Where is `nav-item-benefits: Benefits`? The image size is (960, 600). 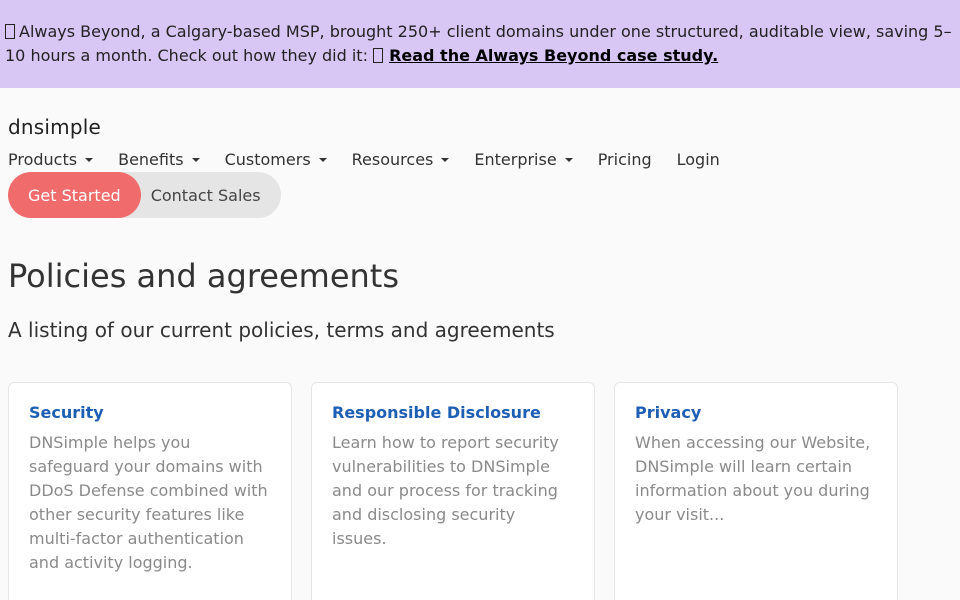 nav-item-benefits: Benefits is located at coordinates (159, 160).